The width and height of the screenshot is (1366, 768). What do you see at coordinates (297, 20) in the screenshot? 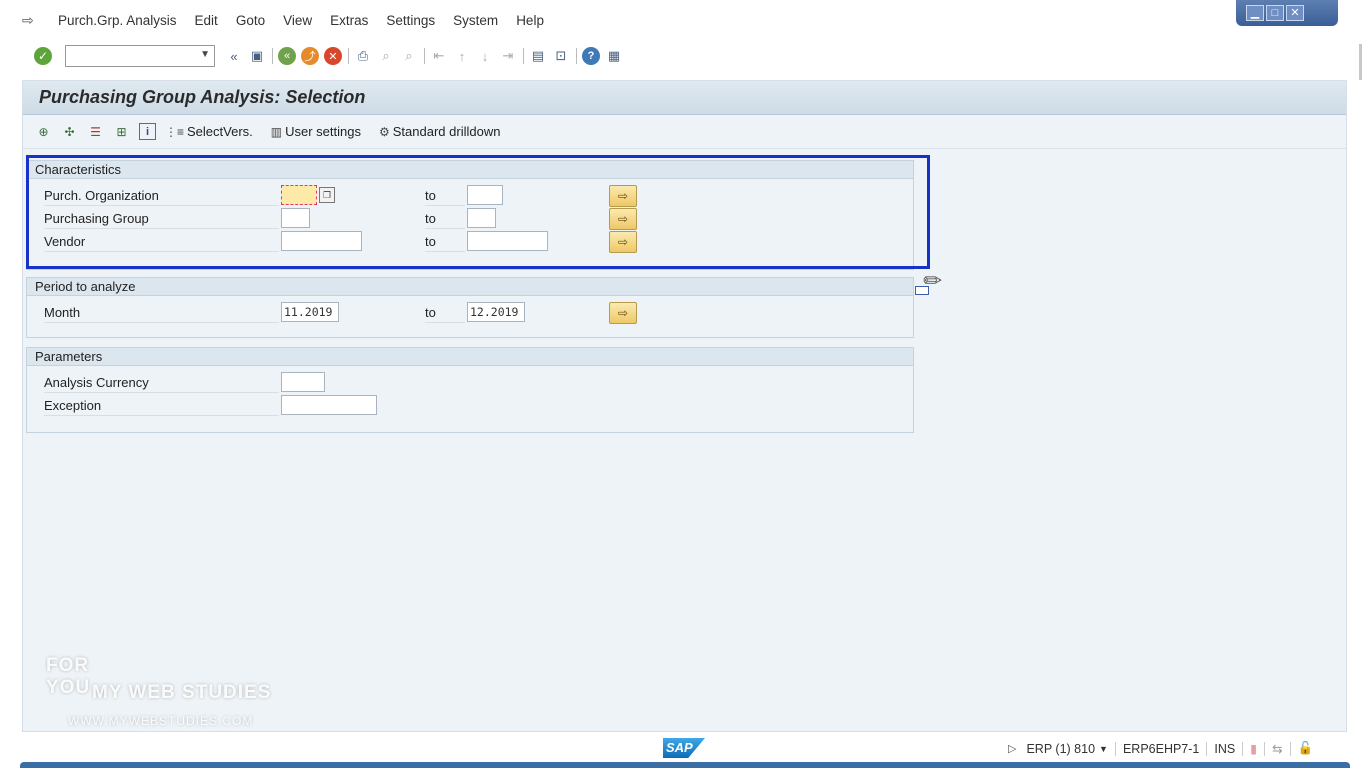
I see `menu-view: View` at bounding box center [297, 20].